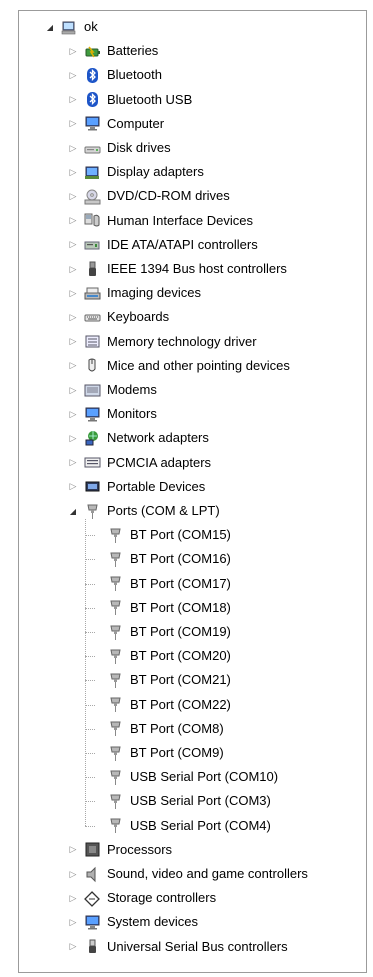 The image size is (373, 977). I want to click on tree-item-label: BT Port (COM15), so click(180, 535).